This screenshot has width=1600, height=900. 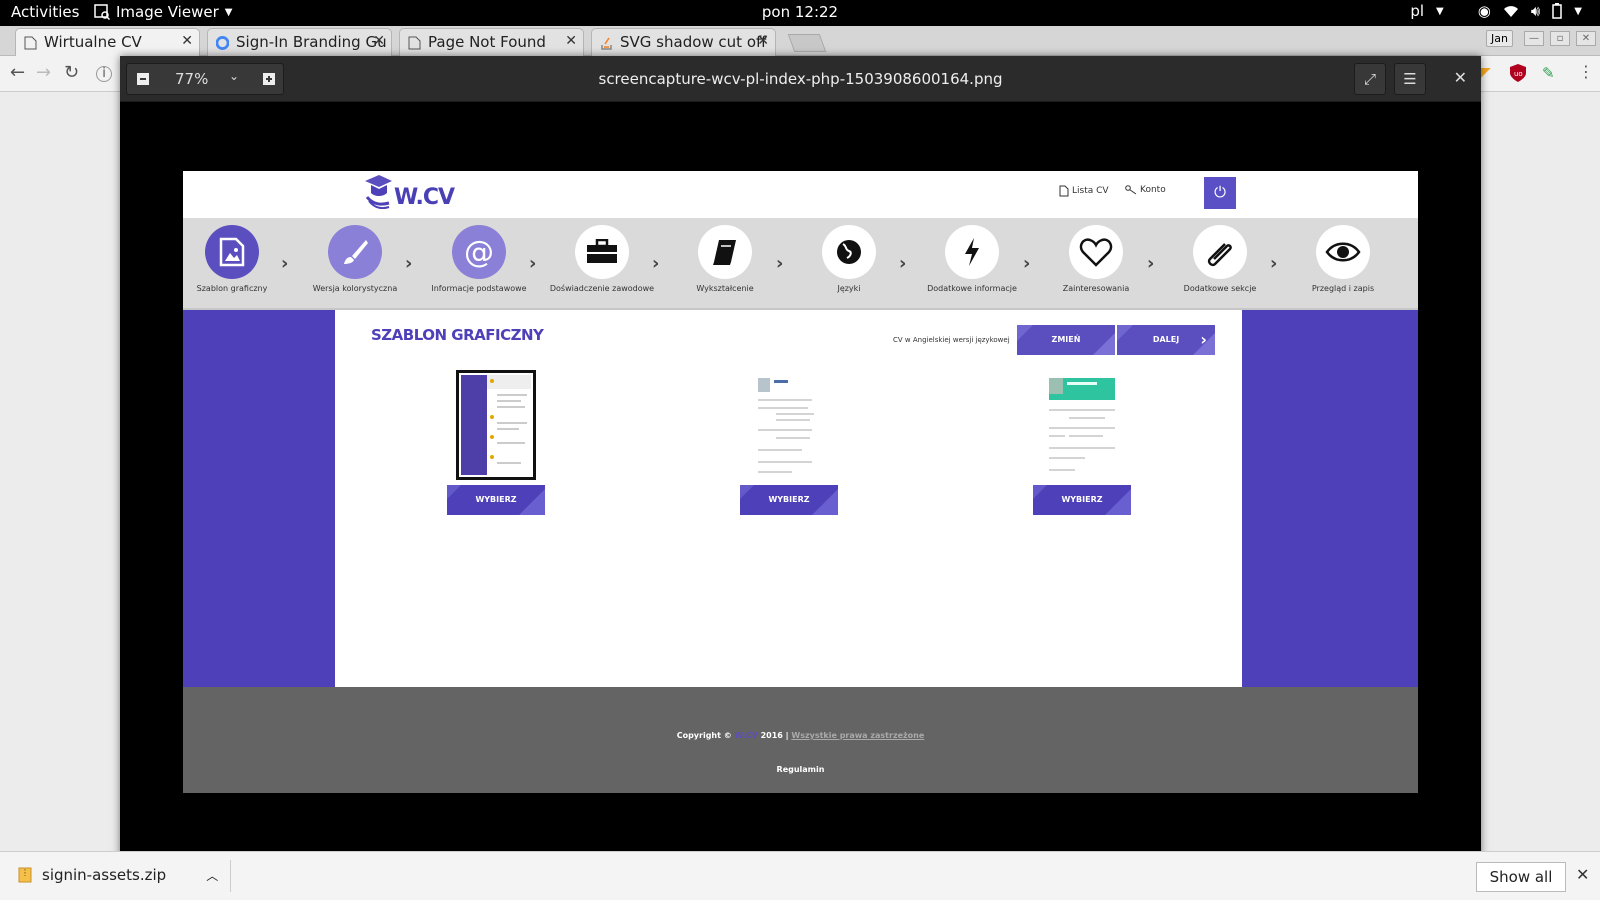 What do you see at coordinates (71, 72) in the screenshot?
I see `reload-icon: ↻` at bounding box center [71, 72].